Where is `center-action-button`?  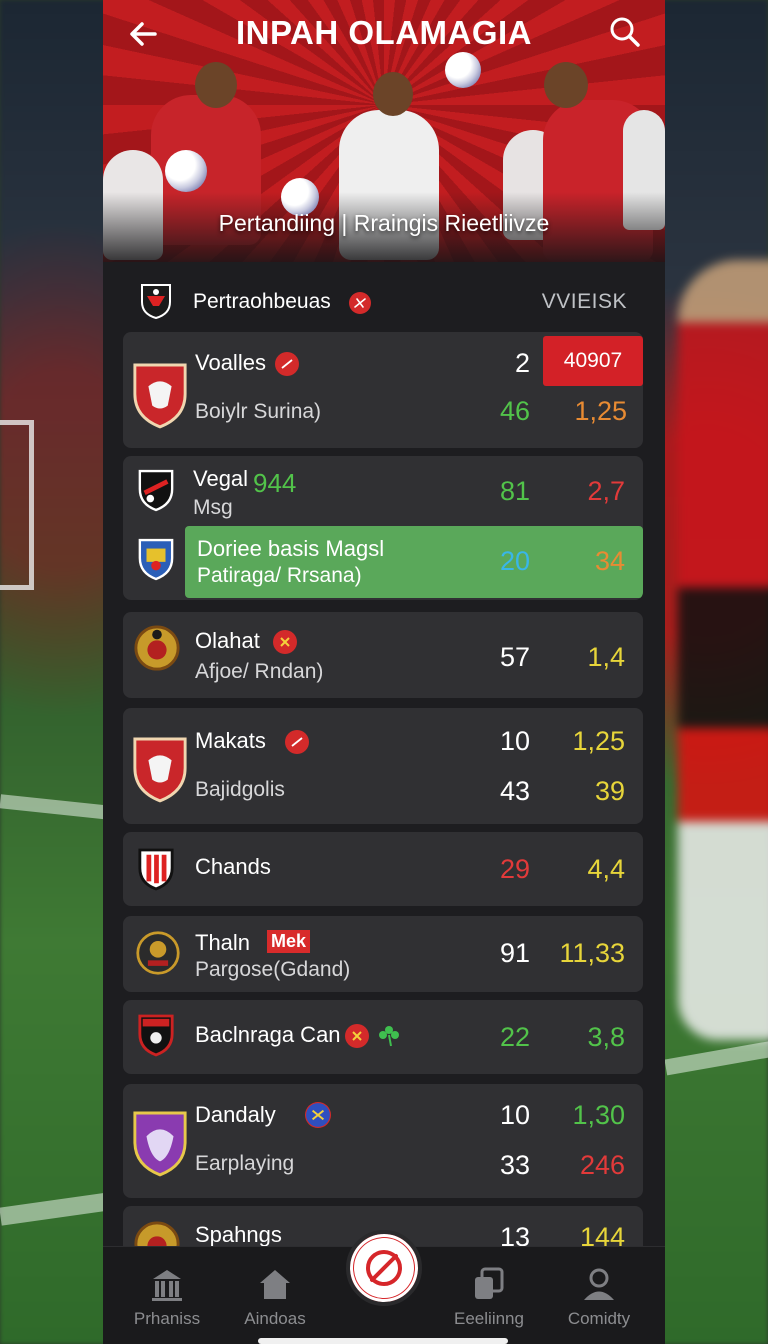
center-action-button is located at coordinates (384, 1268).